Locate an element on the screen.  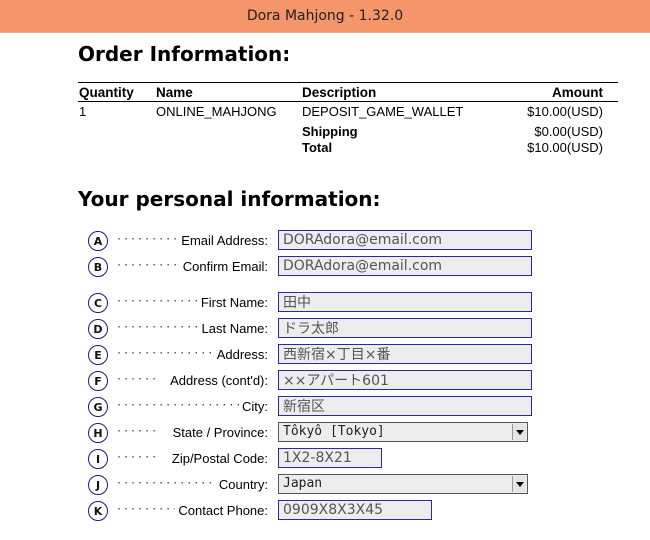
badge-k-icon: K is located at coordinates (98, 511).